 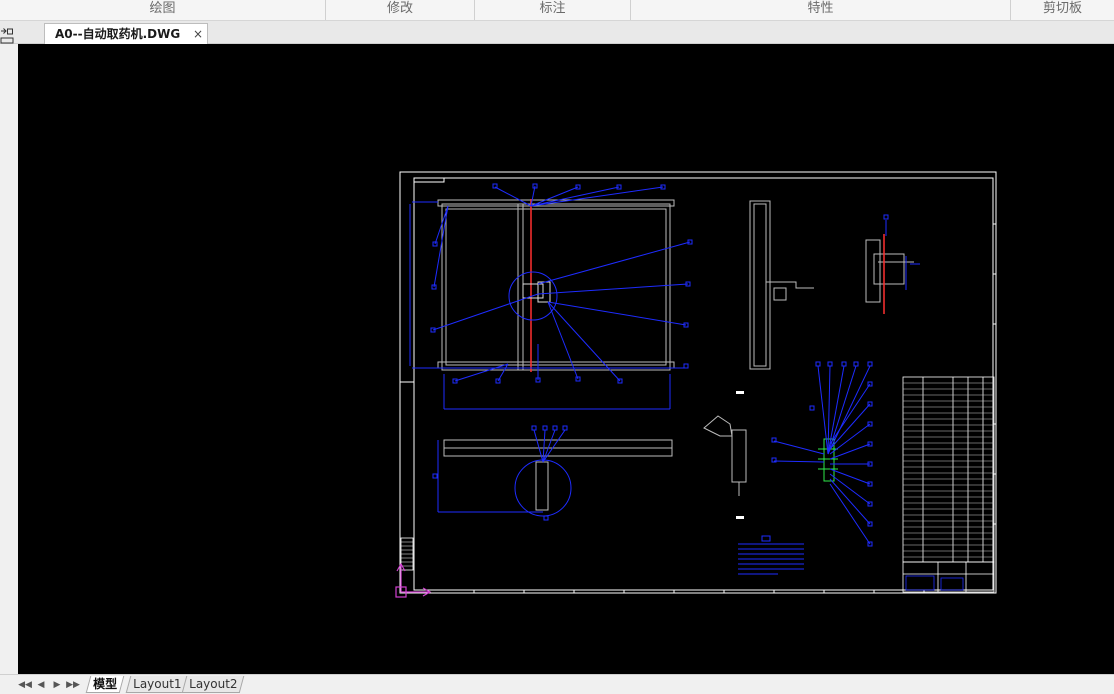 I want to click on next-tab-icon: ▶, so click(x=57, y=685).